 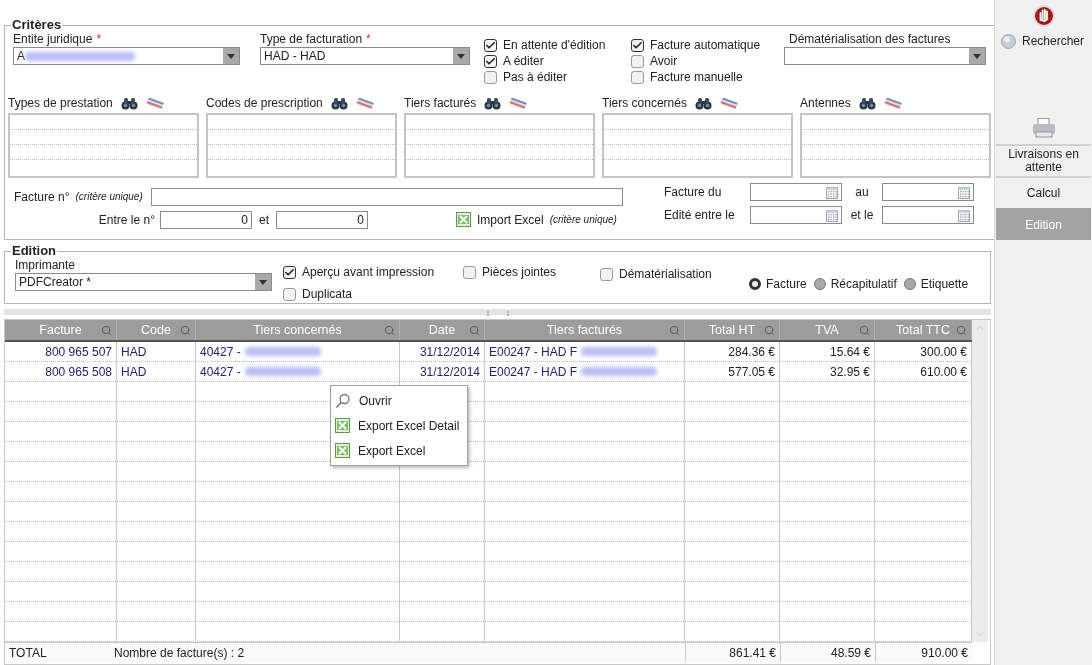 I want to click on total-value: 910.00 €, so click(x=923, y=652).